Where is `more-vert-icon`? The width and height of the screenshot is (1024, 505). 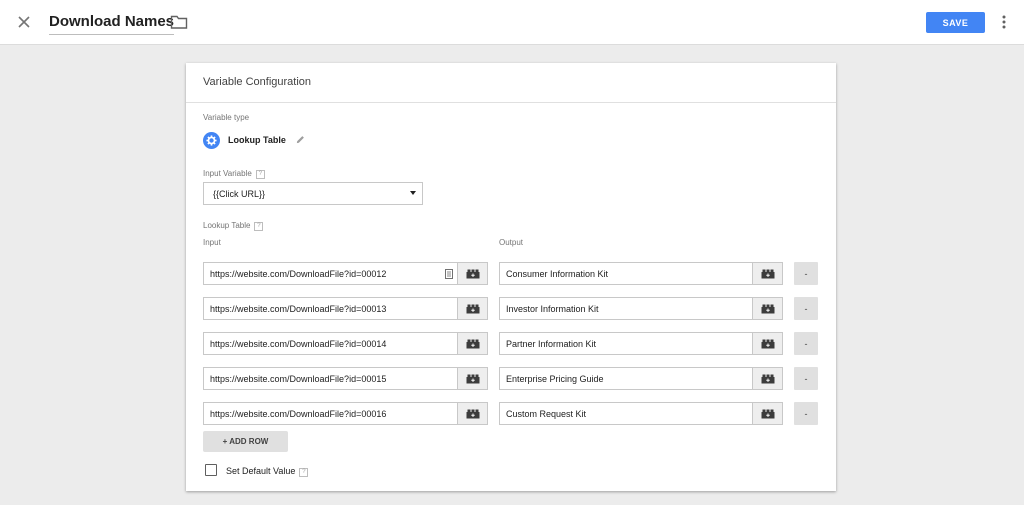 more-vert-icon is located at coordinates (1004, 22).